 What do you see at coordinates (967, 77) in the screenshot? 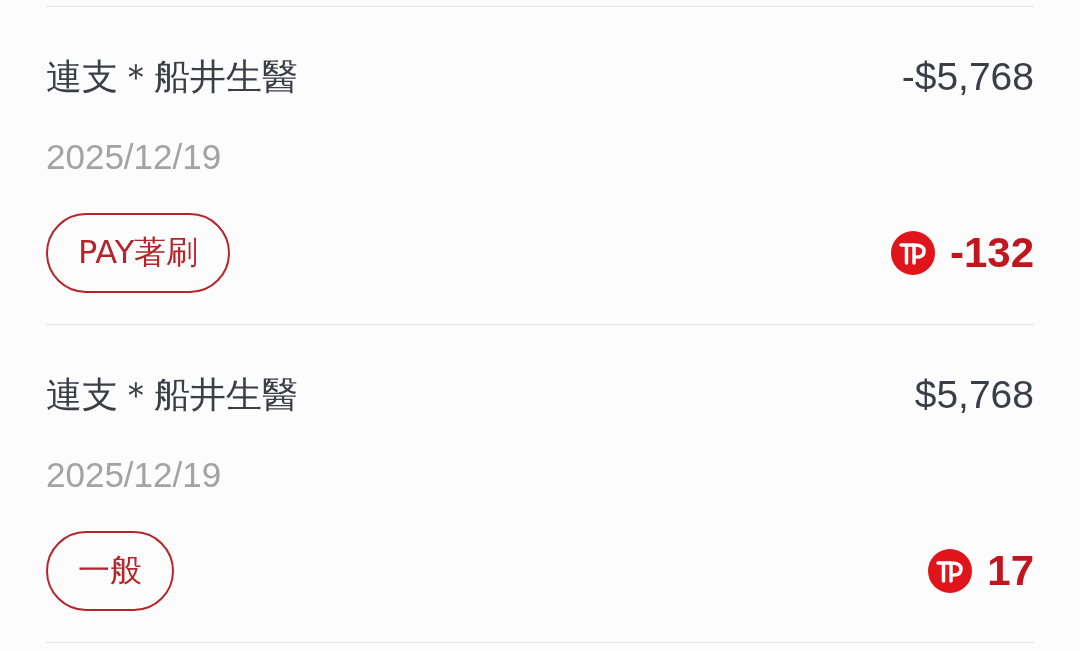
I see `amount: -$5,768` at bounding box center [967, 77].